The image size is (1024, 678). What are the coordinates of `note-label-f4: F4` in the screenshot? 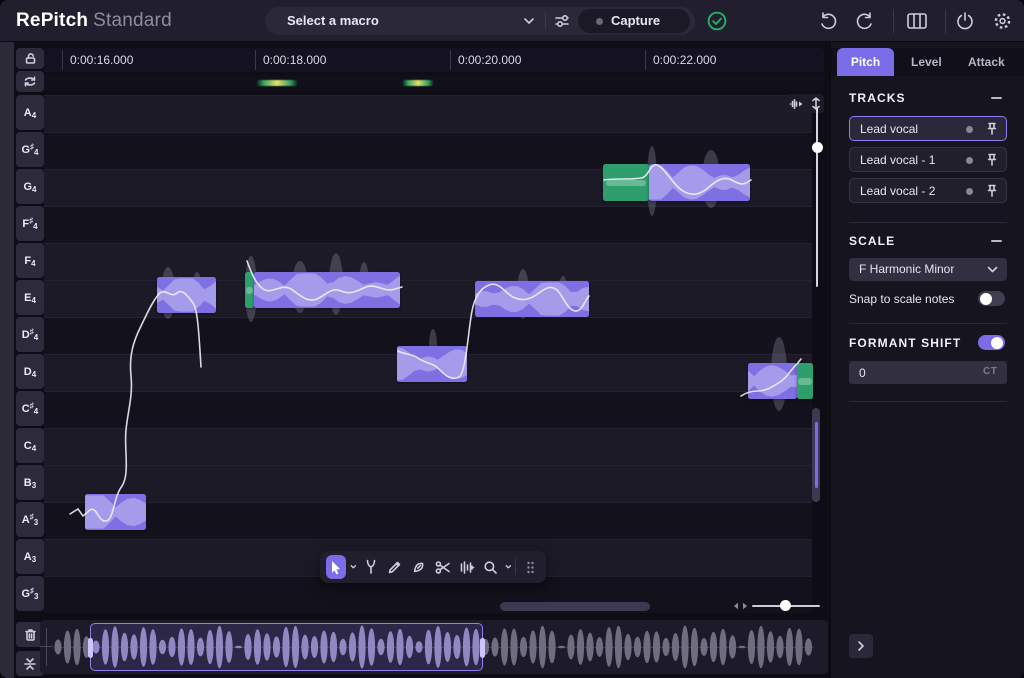 It's located at (30, 260).